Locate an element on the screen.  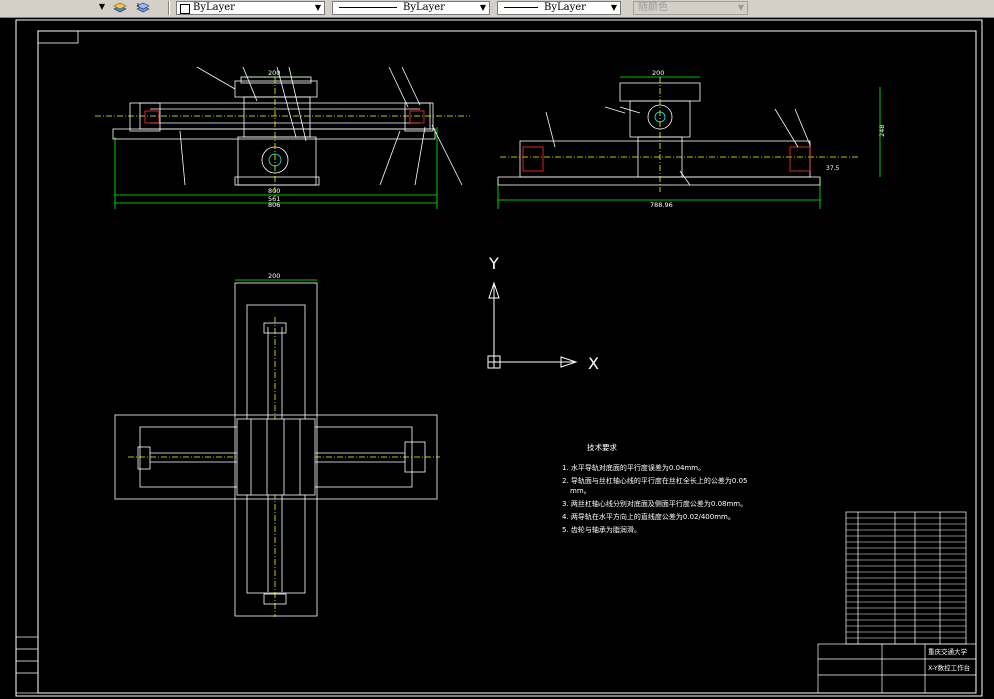
requirement-item: 4. 两导轨在水平方向上的直线度公差为0.02/400mm。 is located at coordinates (648, 517).